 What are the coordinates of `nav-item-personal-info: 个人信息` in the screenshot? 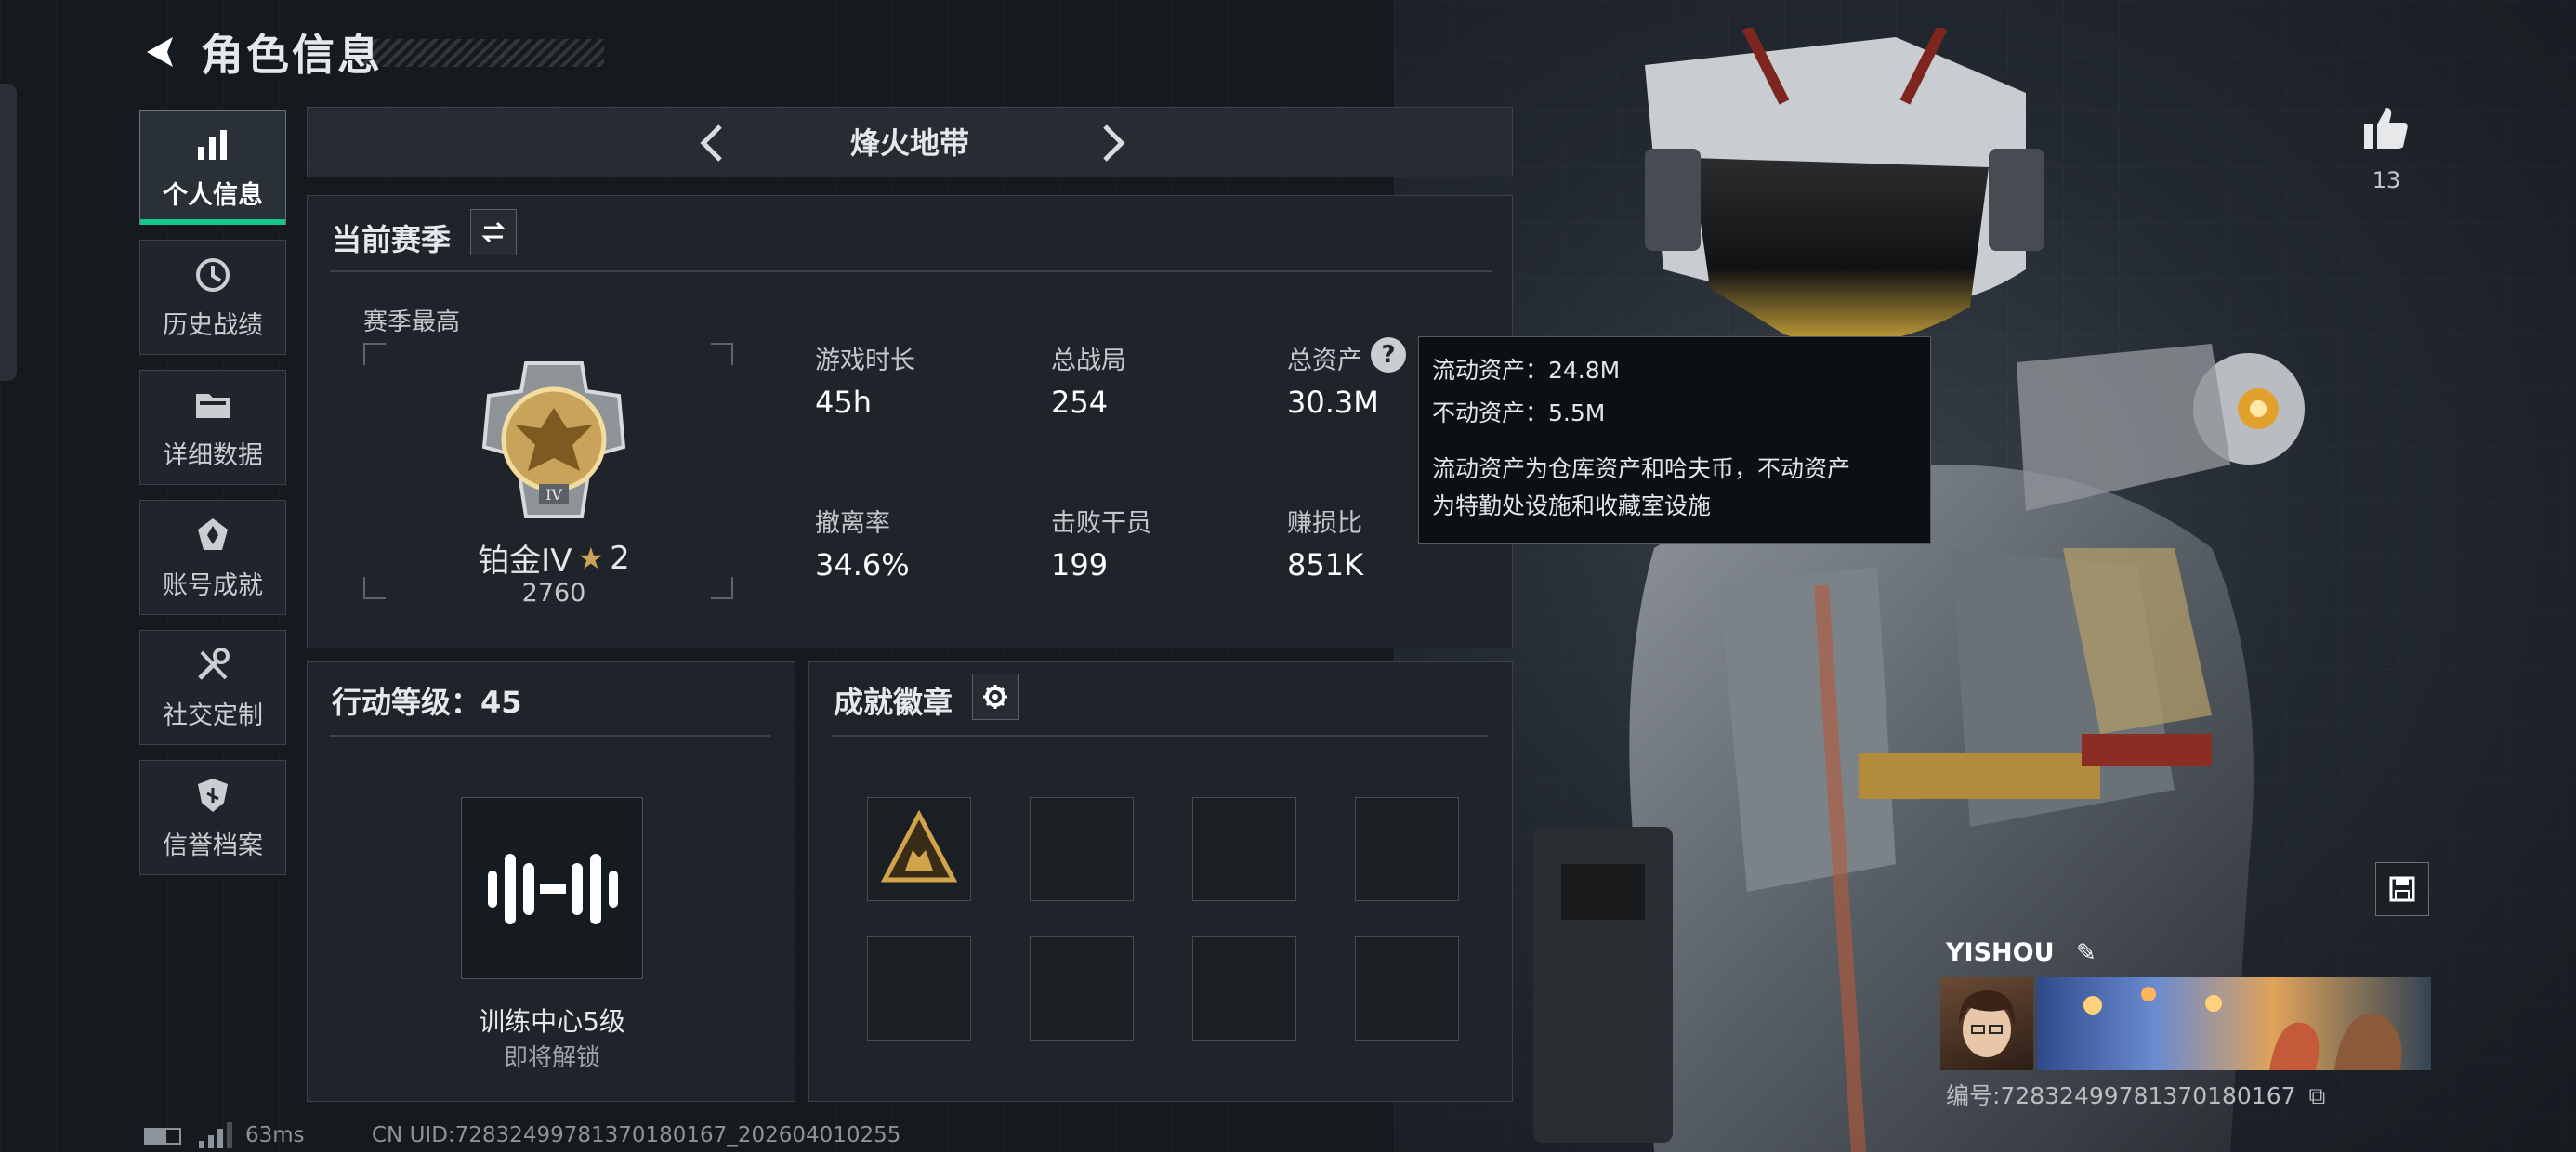 It's located at (212, 167).